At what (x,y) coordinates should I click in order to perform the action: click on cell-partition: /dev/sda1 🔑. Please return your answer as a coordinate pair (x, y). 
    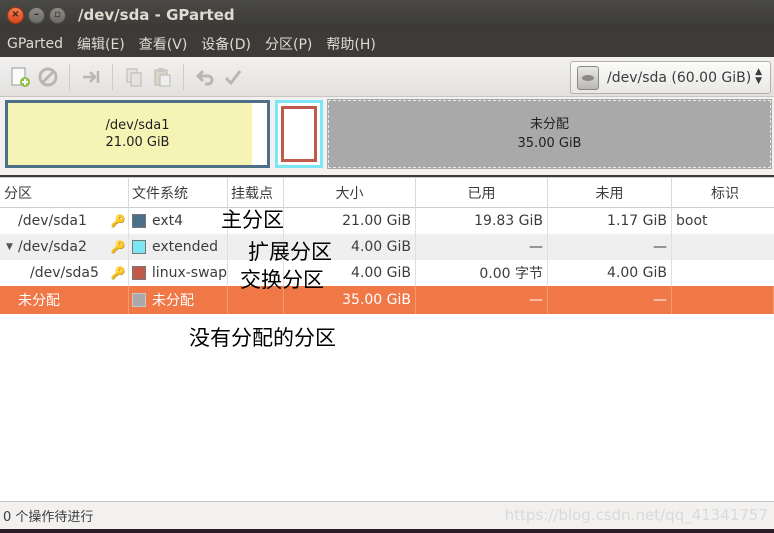
    Looking at the image, I should click on (64, 221).